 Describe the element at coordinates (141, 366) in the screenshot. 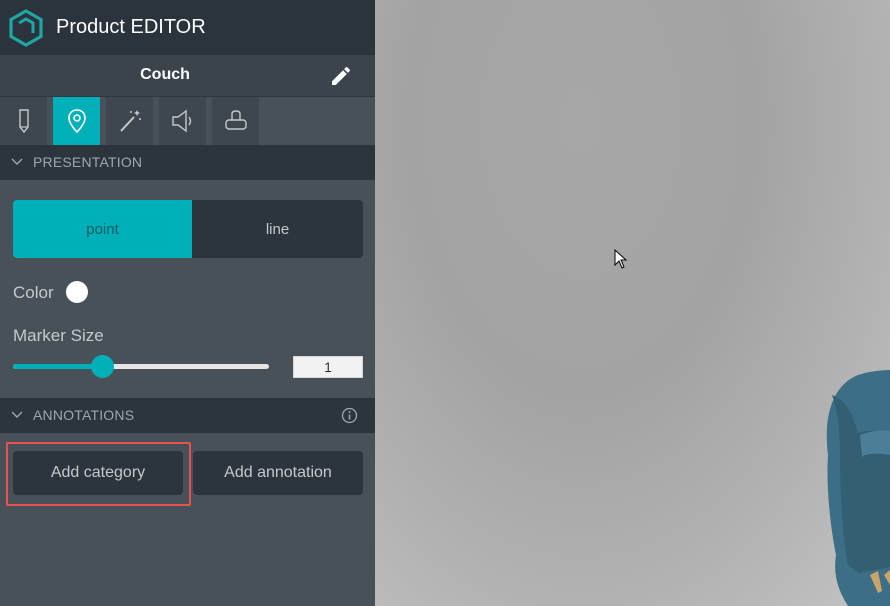

I see `marker-size-slider` at that location.